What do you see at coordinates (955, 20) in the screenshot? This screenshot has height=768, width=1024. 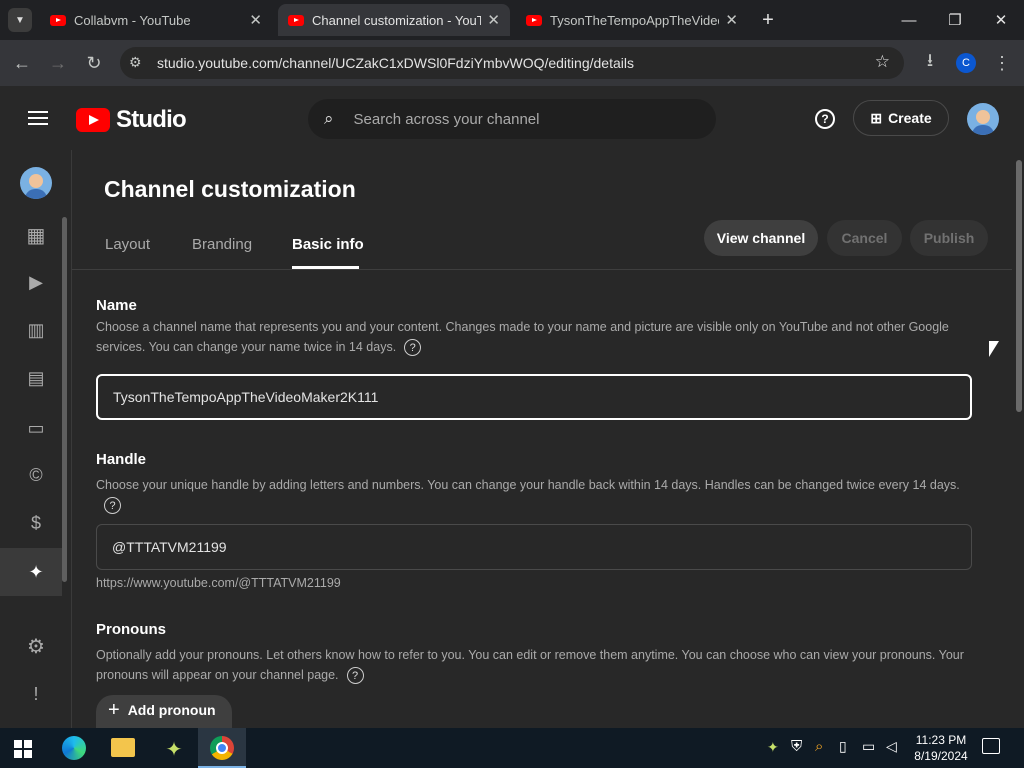 I see `restore-button: ❐` at bounding box center [955, 20].